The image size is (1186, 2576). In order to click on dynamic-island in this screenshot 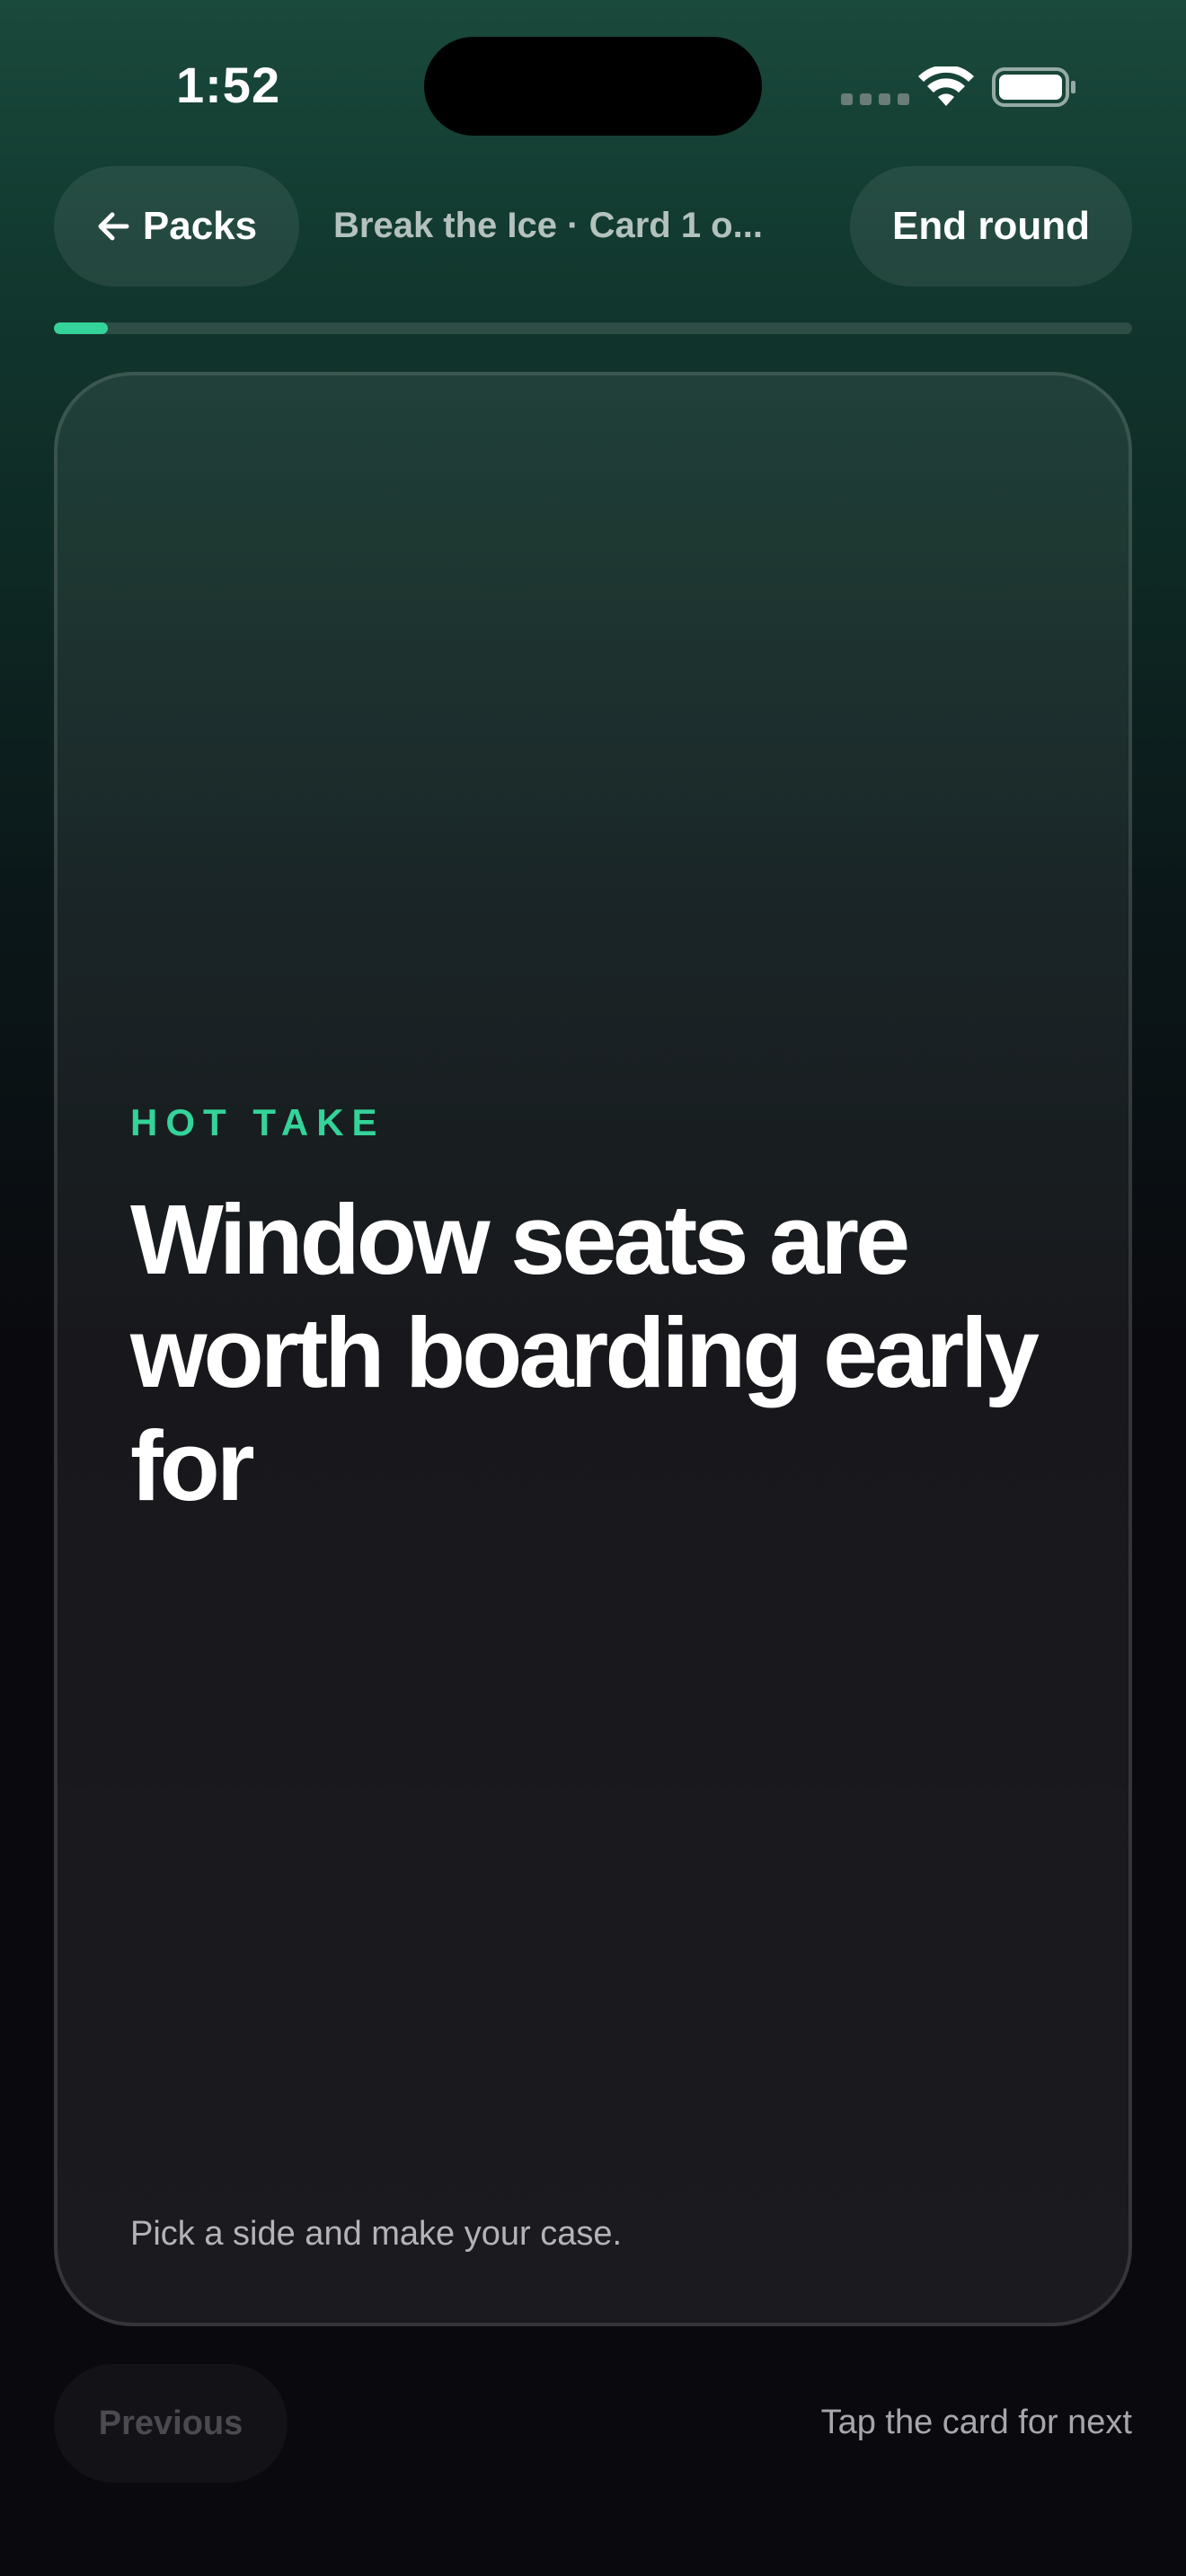, I will do `click(593, 86)`.